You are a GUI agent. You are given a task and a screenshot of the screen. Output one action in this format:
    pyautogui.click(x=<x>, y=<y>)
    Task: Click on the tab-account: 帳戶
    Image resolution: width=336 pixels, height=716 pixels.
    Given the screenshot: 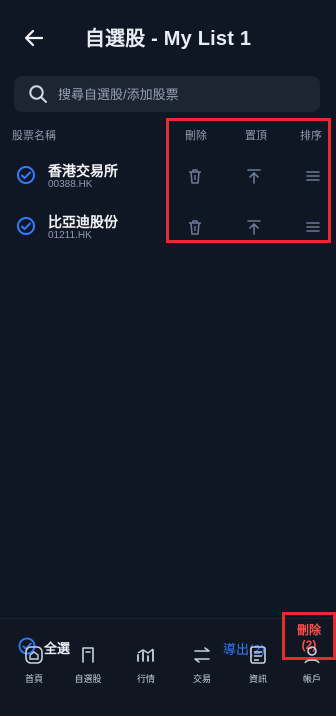 What is the action you would take?
    pyautogui.click(x=310, y=677)
    